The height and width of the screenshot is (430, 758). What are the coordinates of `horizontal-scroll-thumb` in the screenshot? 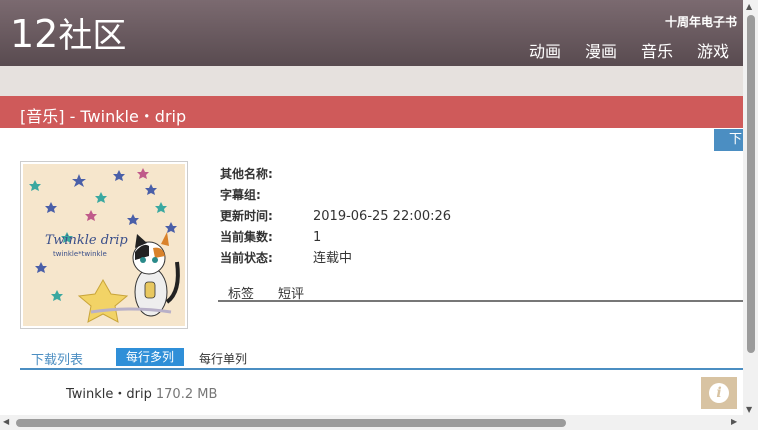 It's located at (291, 423).